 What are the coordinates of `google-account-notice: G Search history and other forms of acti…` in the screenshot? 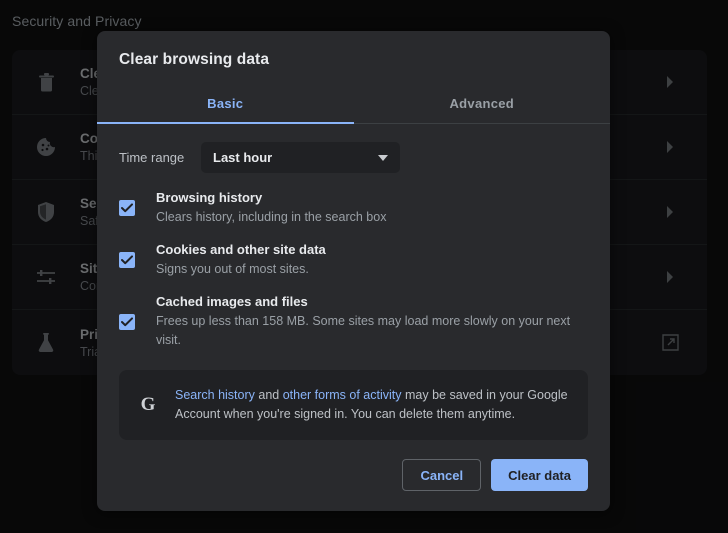 It's located at (353, 405).